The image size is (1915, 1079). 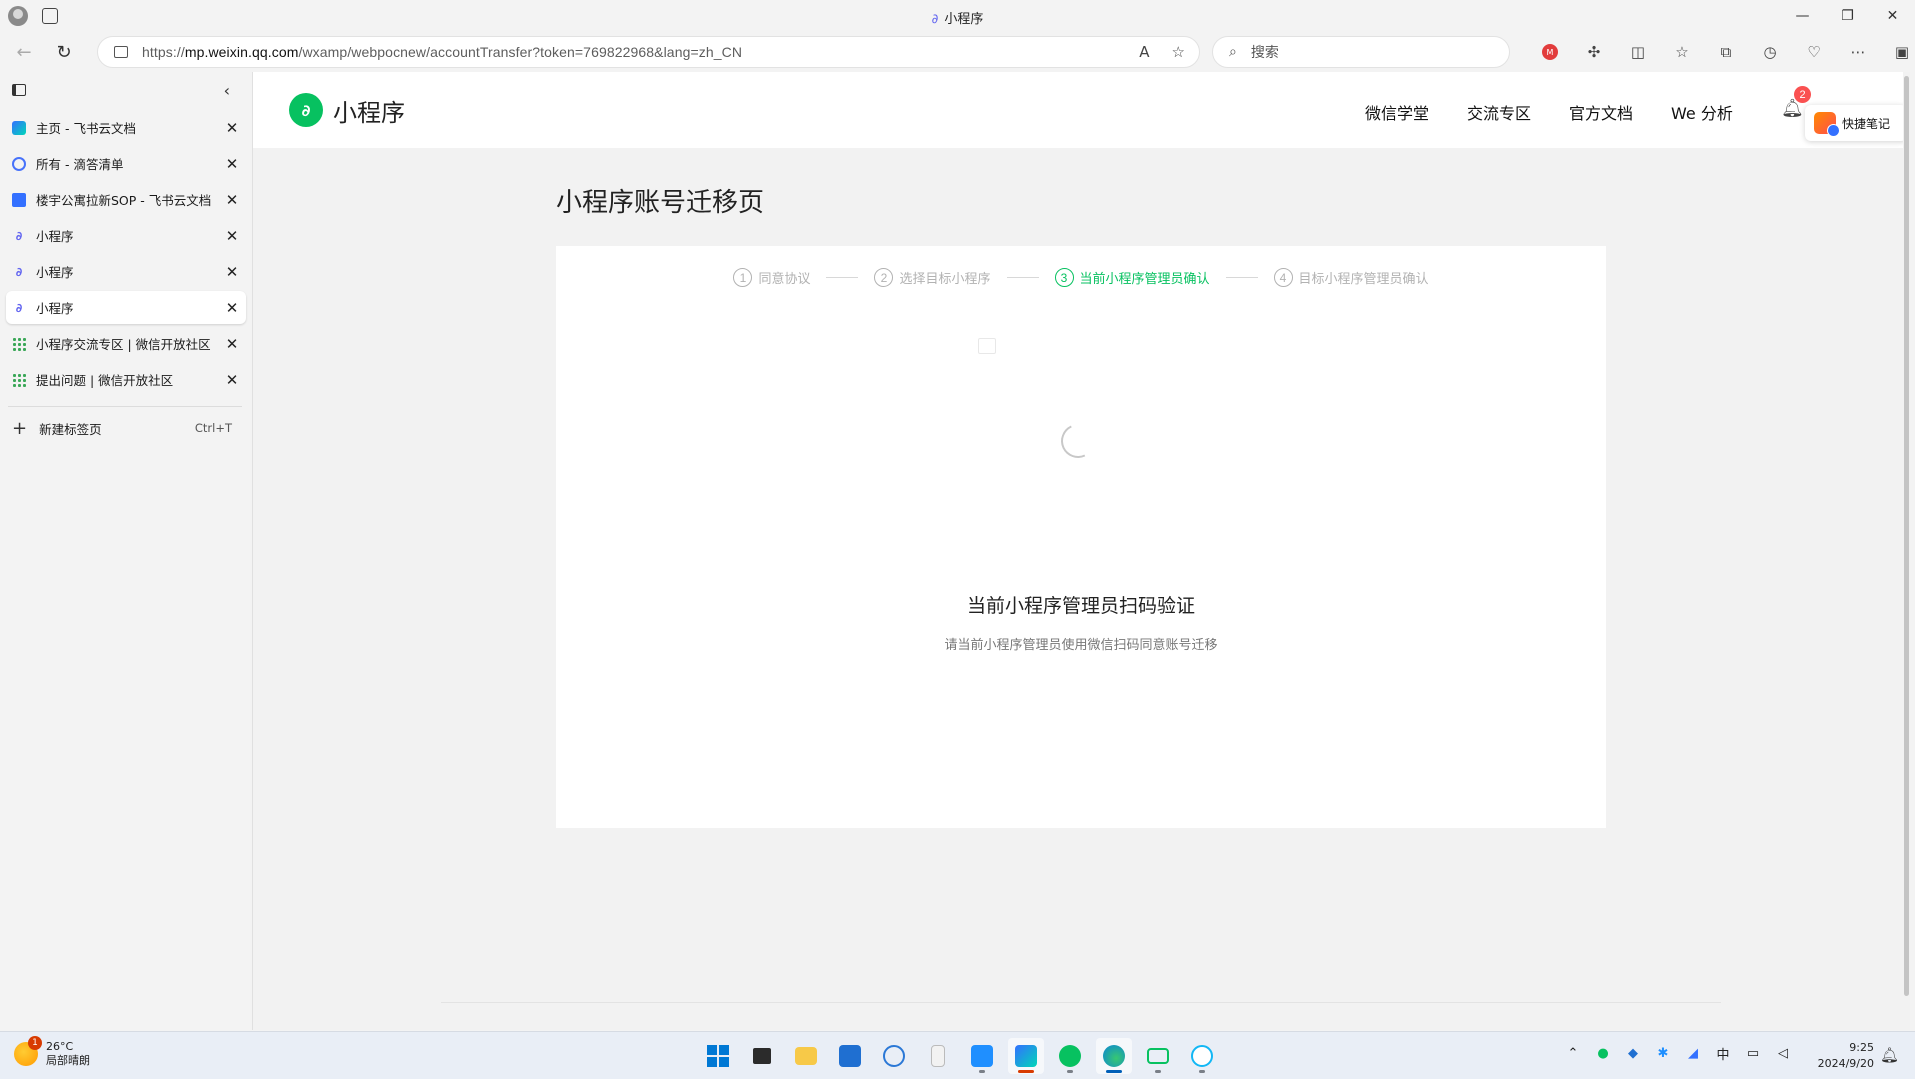 I want to click on network-icon: ▭, so click(x=1753, y=1053).